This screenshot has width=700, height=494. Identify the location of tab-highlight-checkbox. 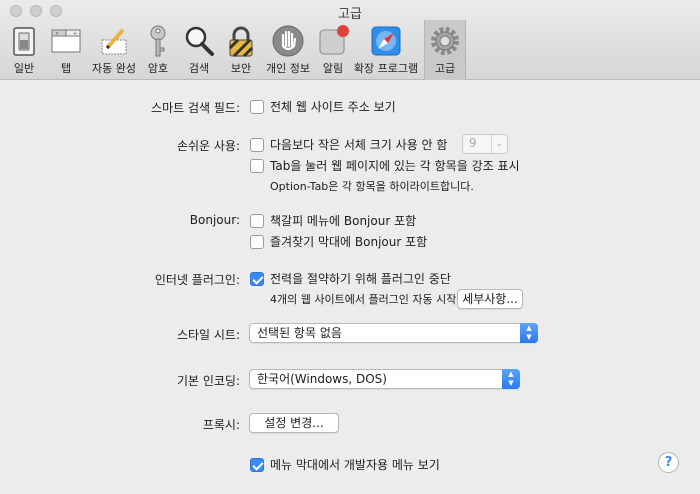
(257, 165).